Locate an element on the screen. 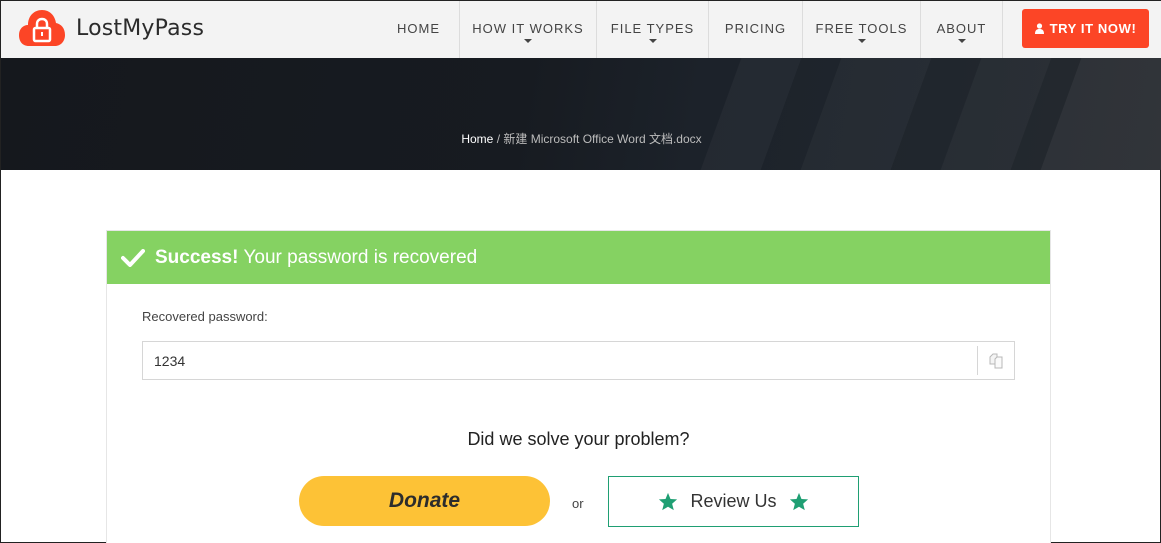  nav-label: FREE TOOLS is located at coordinates (861, 28).